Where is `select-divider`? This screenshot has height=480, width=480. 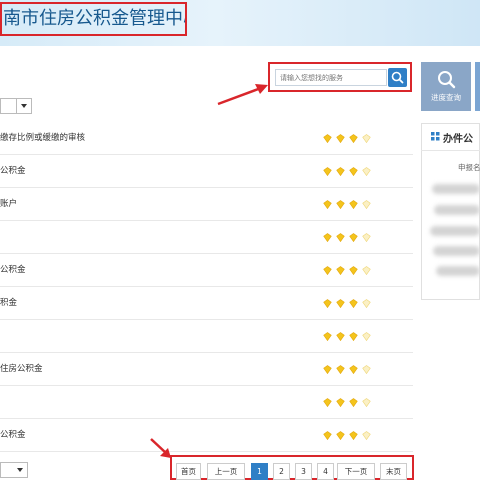 select-divider is located at coordinates (16, 106).